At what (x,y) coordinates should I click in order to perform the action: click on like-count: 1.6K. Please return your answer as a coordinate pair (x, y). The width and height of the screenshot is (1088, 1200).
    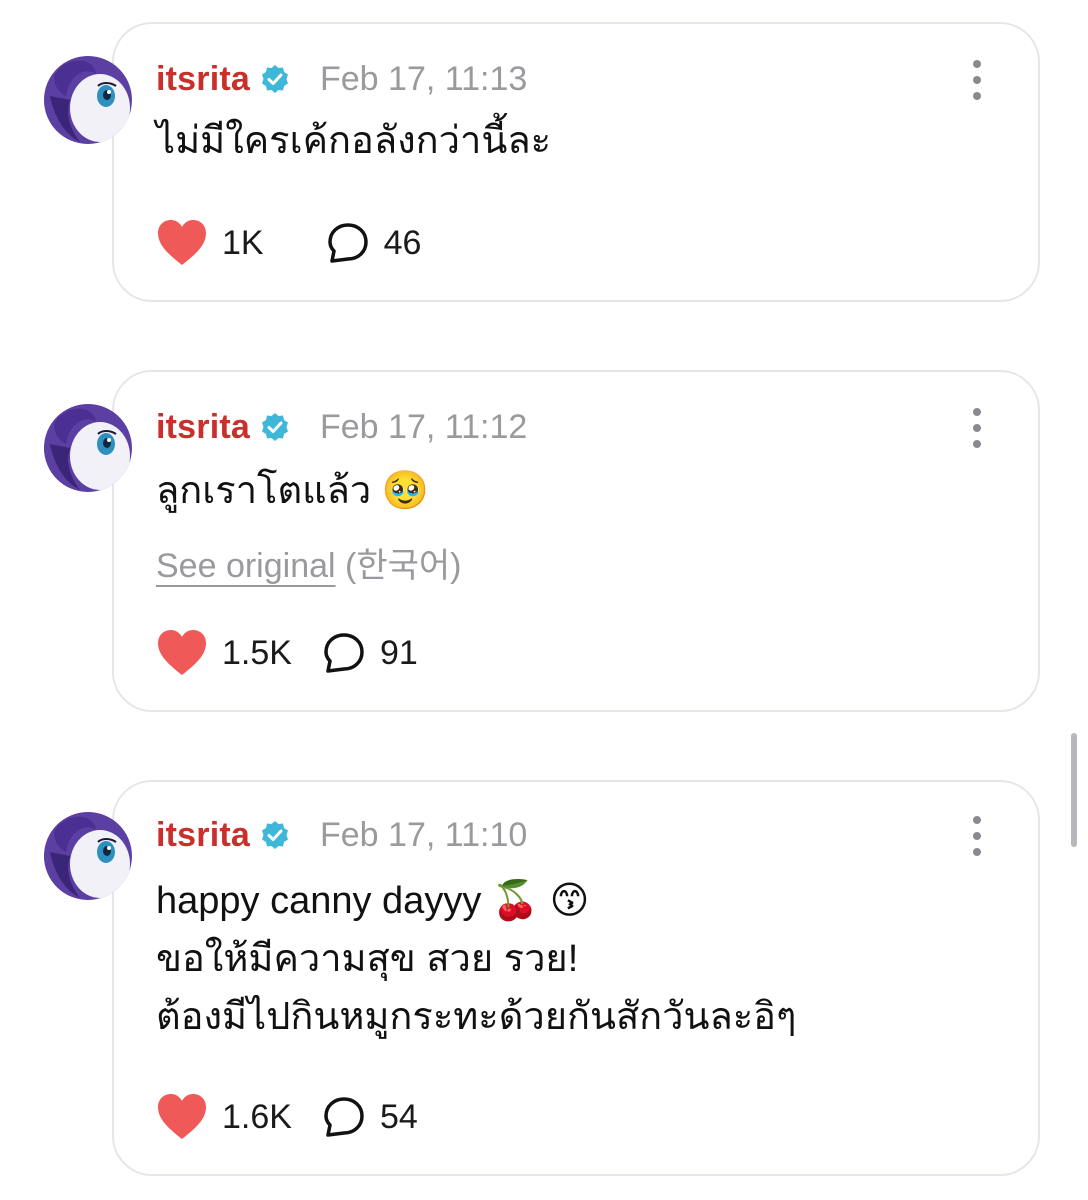
    Looking at the image, I should click on (257, 1116).